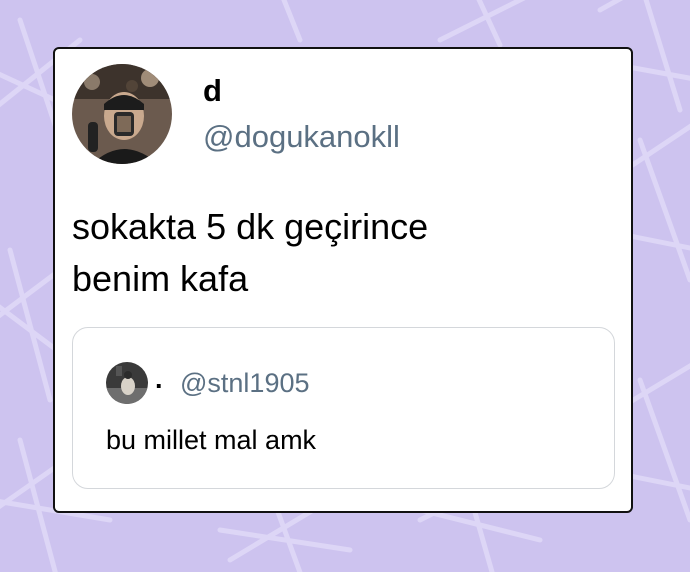 This screenshot has width=690, height=572. Describe the element at coordinates (211, 440) in the screenshot. I see `quote-text: bu millet mal amk` at that location.